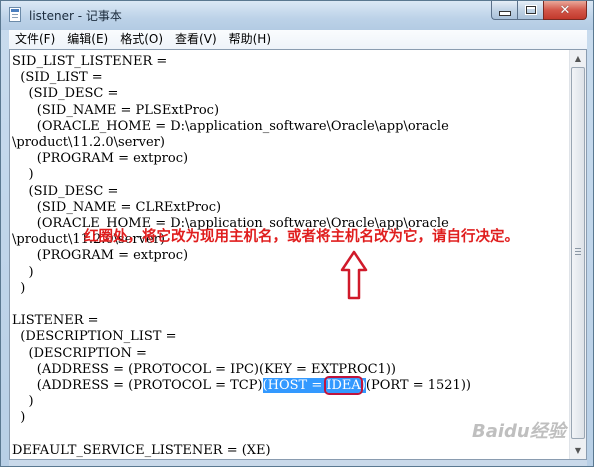  Describe the element at coordinates (294, 386) in the screenshot. I see `selected-host-label: (HOST =` at that location.